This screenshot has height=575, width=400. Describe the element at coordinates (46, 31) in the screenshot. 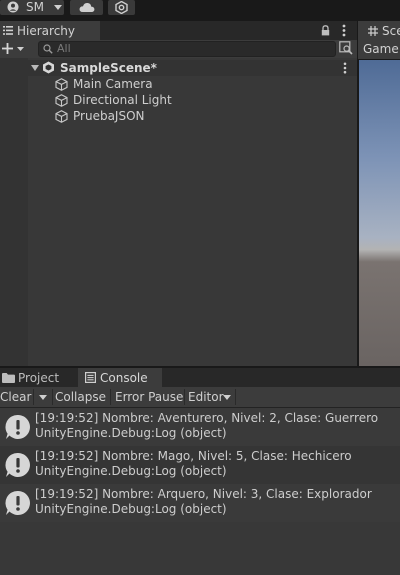

I see `hierarchy-tab-label: Hierarchy` at that location.